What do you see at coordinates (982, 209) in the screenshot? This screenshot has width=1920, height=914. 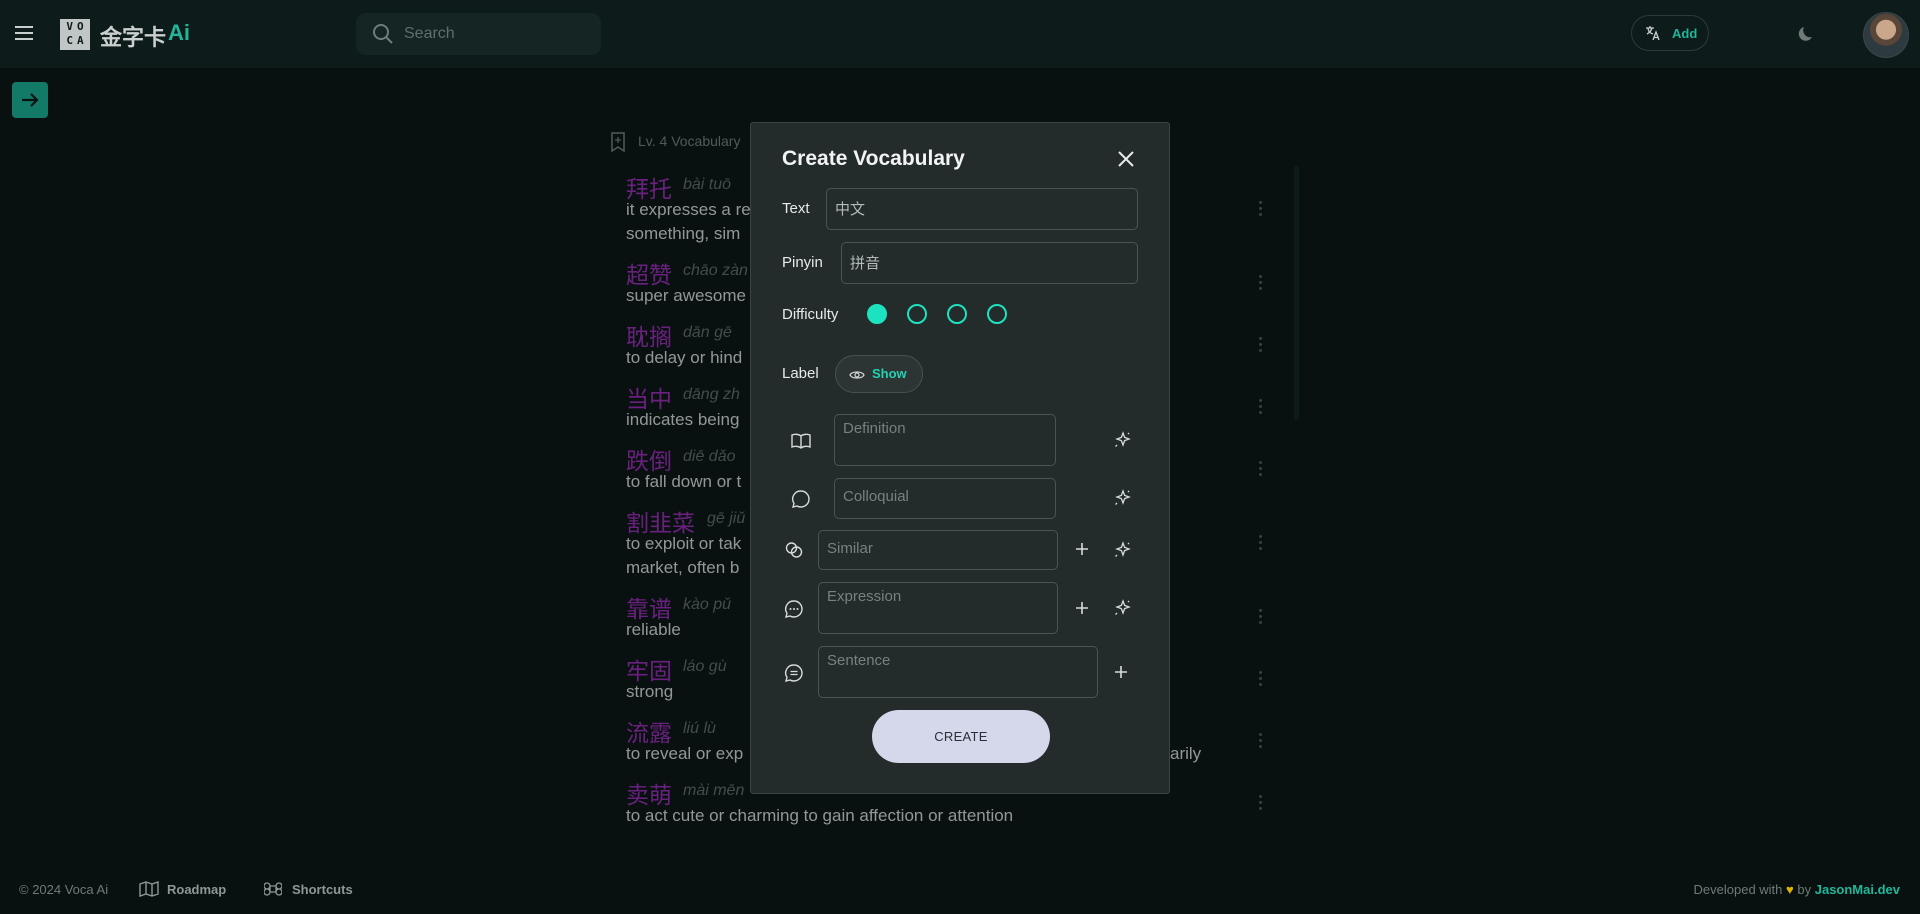 I see `text-input: 中文` at bounding box center [982, 209].